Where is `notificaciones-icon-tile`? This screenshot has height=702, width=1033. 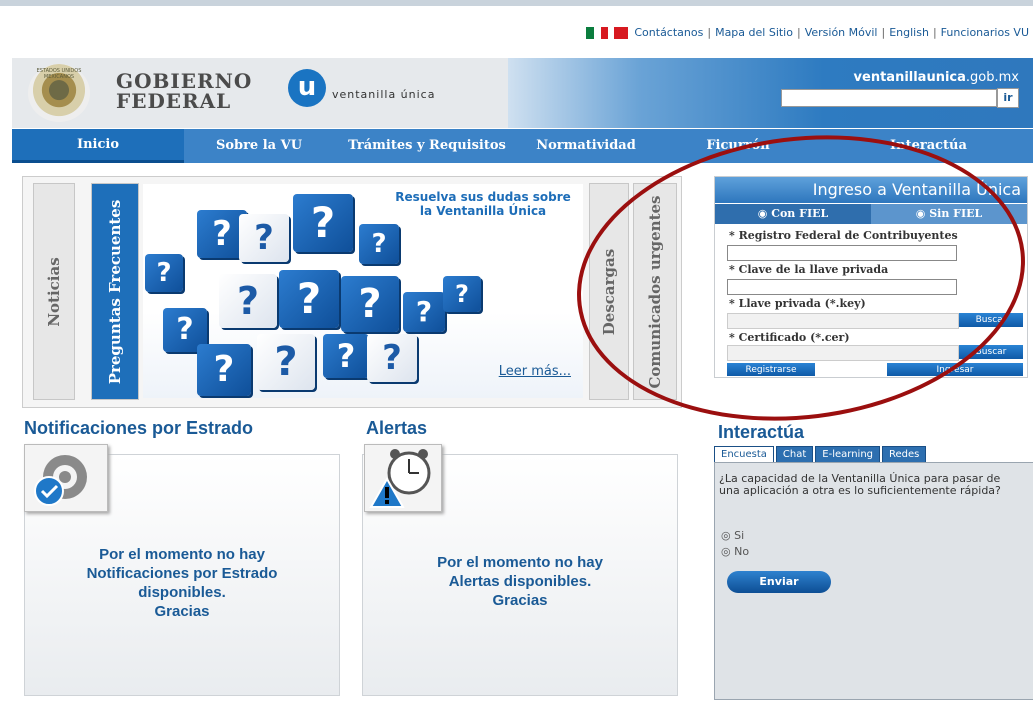
notificaciones-icon-tile is located at coordinates (66, 478).